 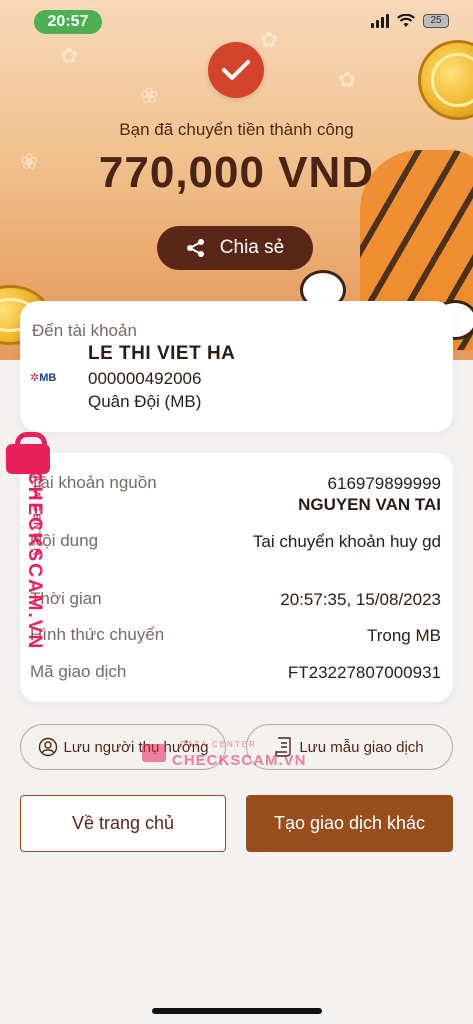 I want to click on content-label: Nội dung, so click(x=64, y=540).